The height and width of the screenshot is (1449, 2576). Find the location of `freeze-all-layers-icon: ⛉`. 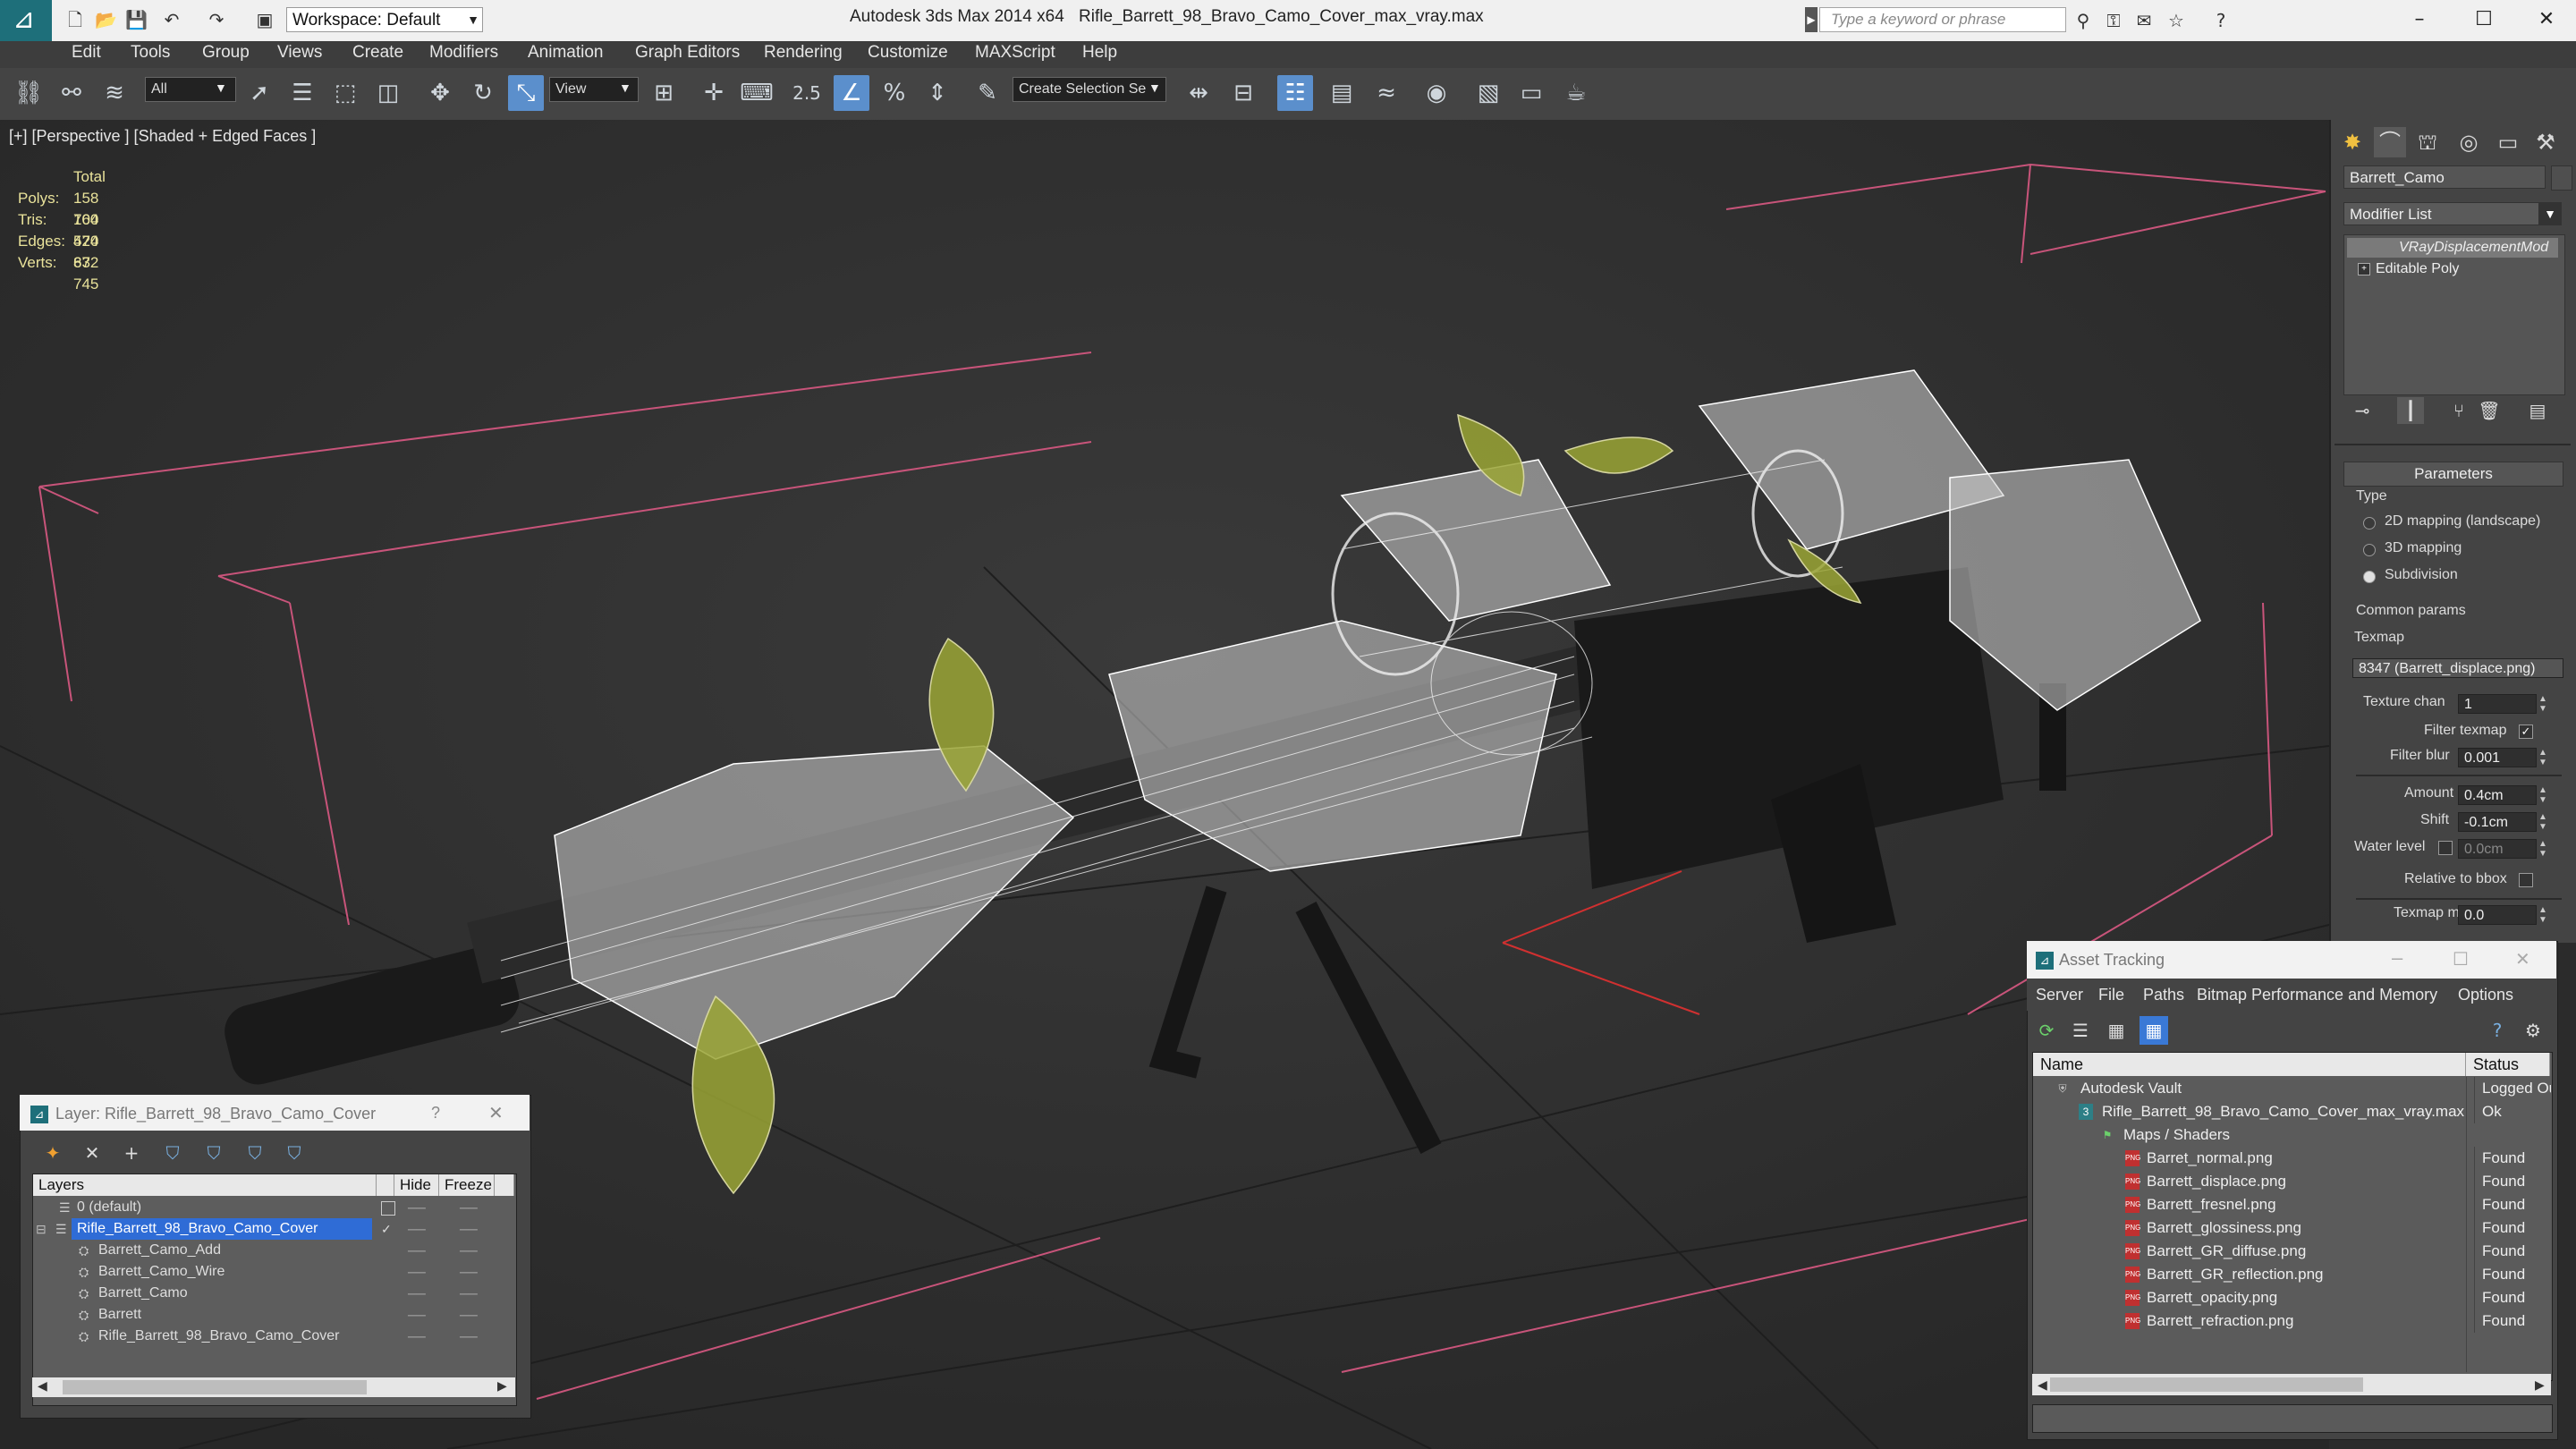

freeze-all-layers-icon: ⛉ is located at coordinates (294, 1153).